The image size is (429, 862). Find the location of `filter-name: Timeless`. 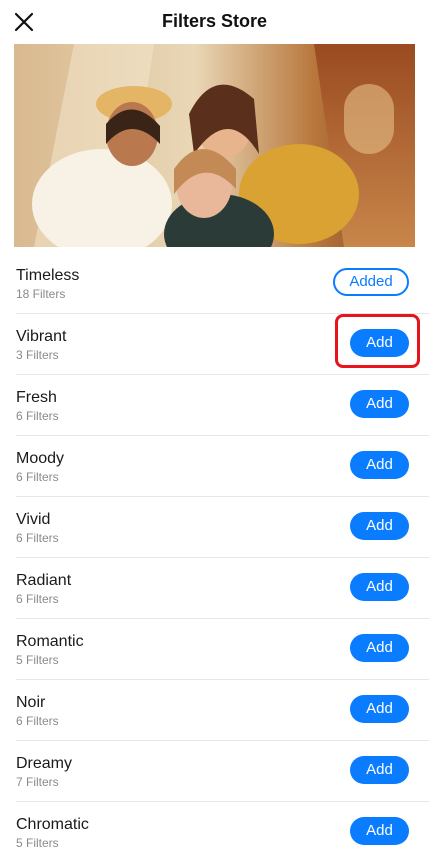

filter-name: Timeless is located at coordinates (48, 275).